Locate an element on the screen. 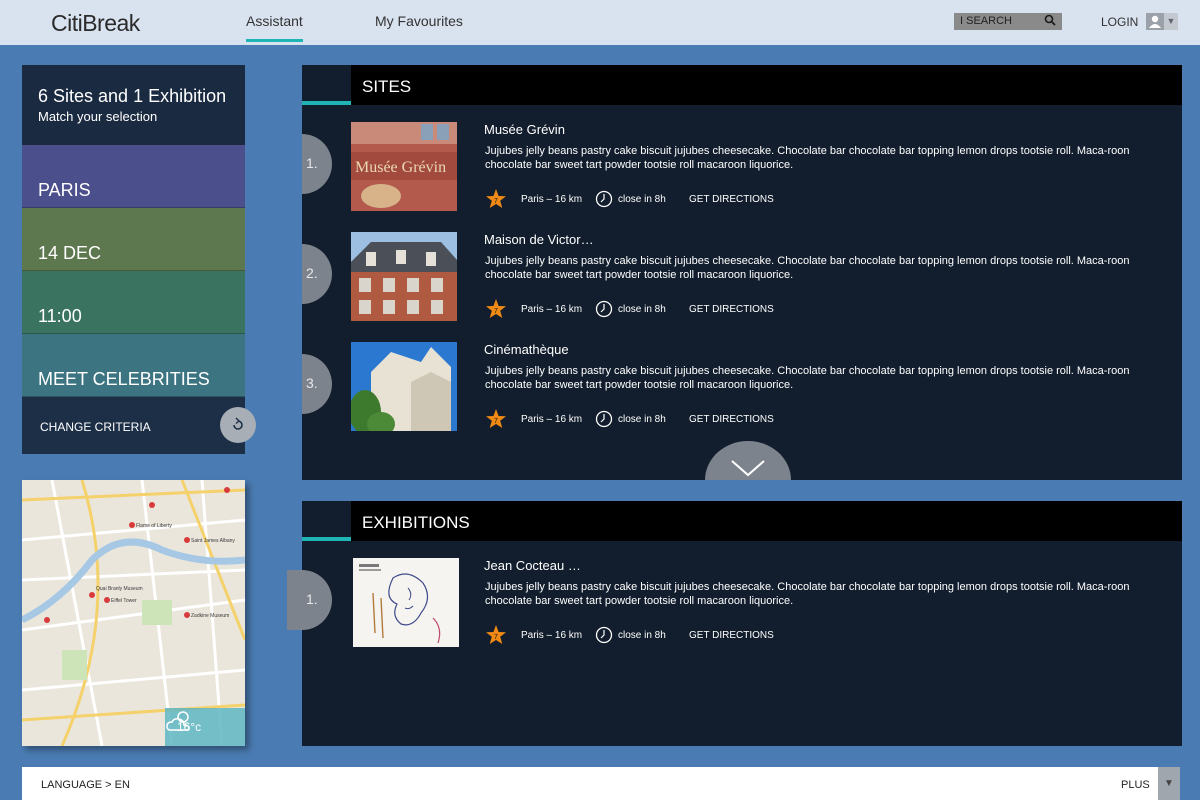 This screenshot has height=800, width=1200. refresh-icon is located at coordinates (238, 425).